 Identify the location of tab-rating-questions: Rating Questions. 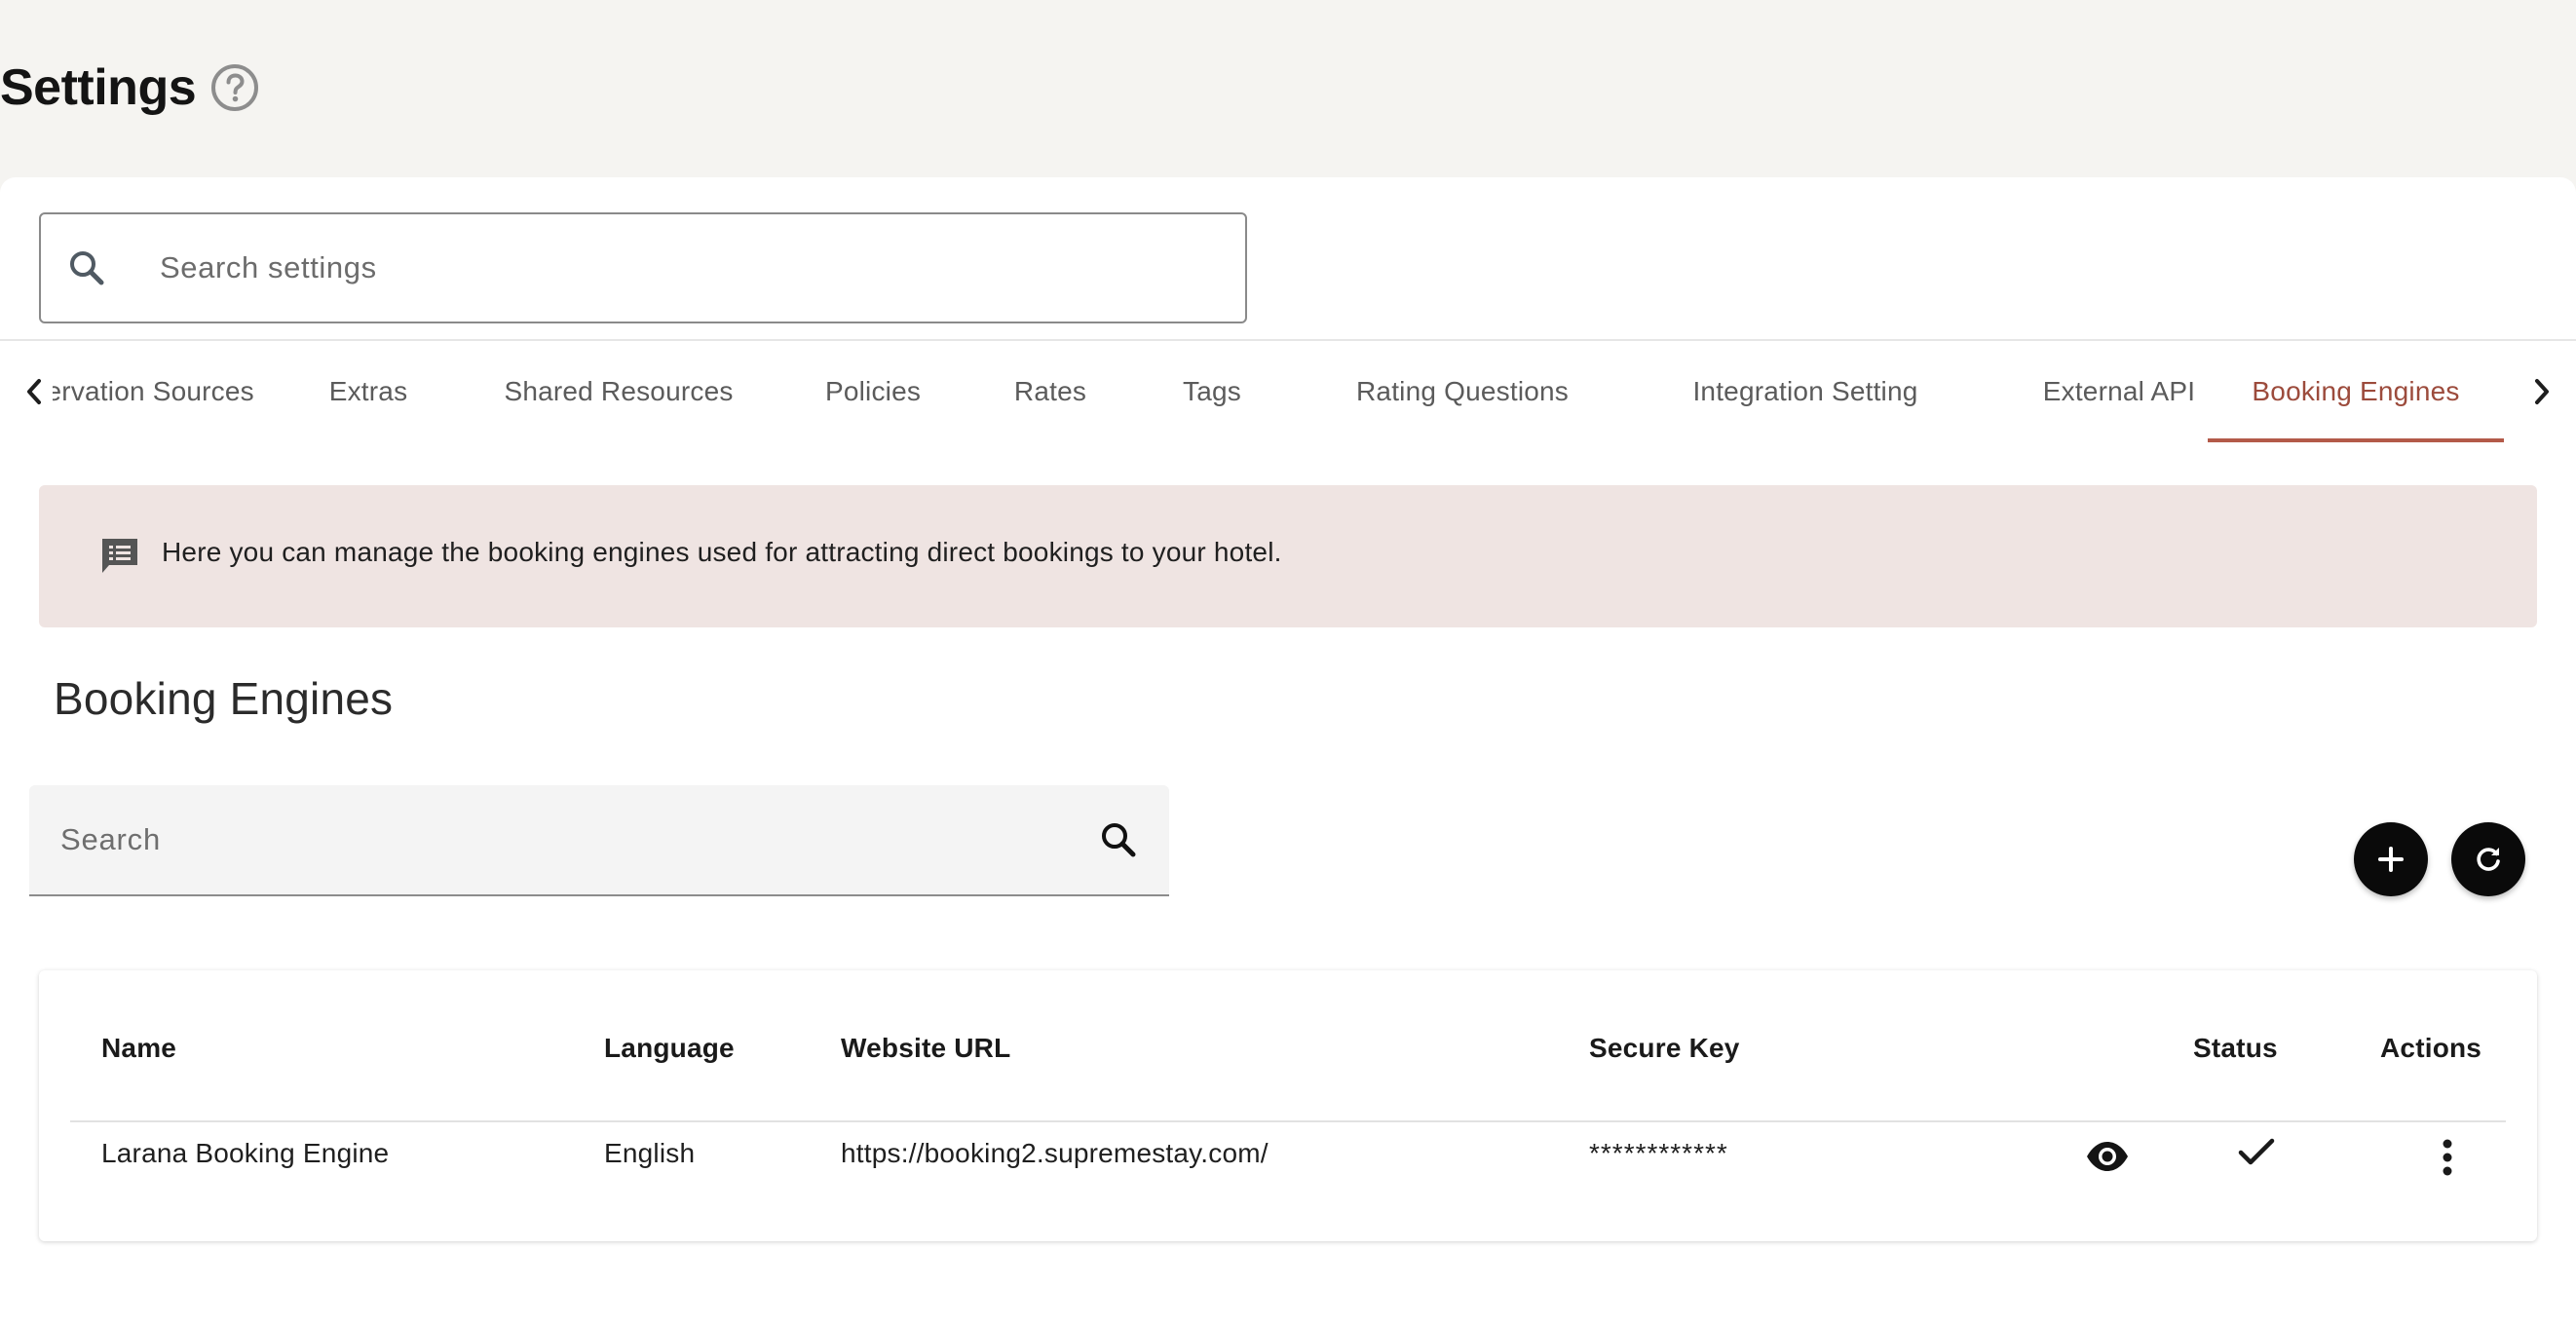
(1462, 391).